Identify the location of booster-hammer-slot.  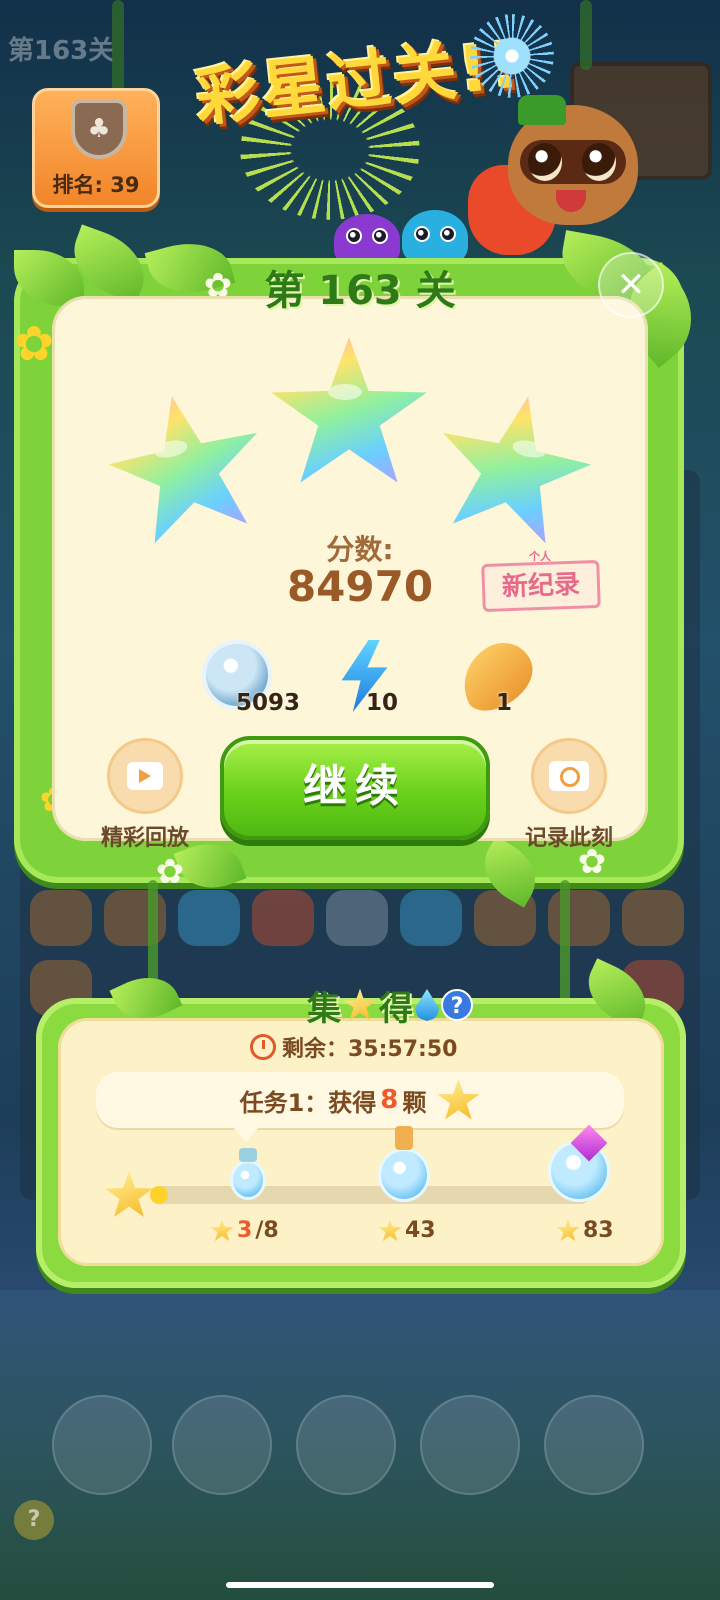
(470, 1445).